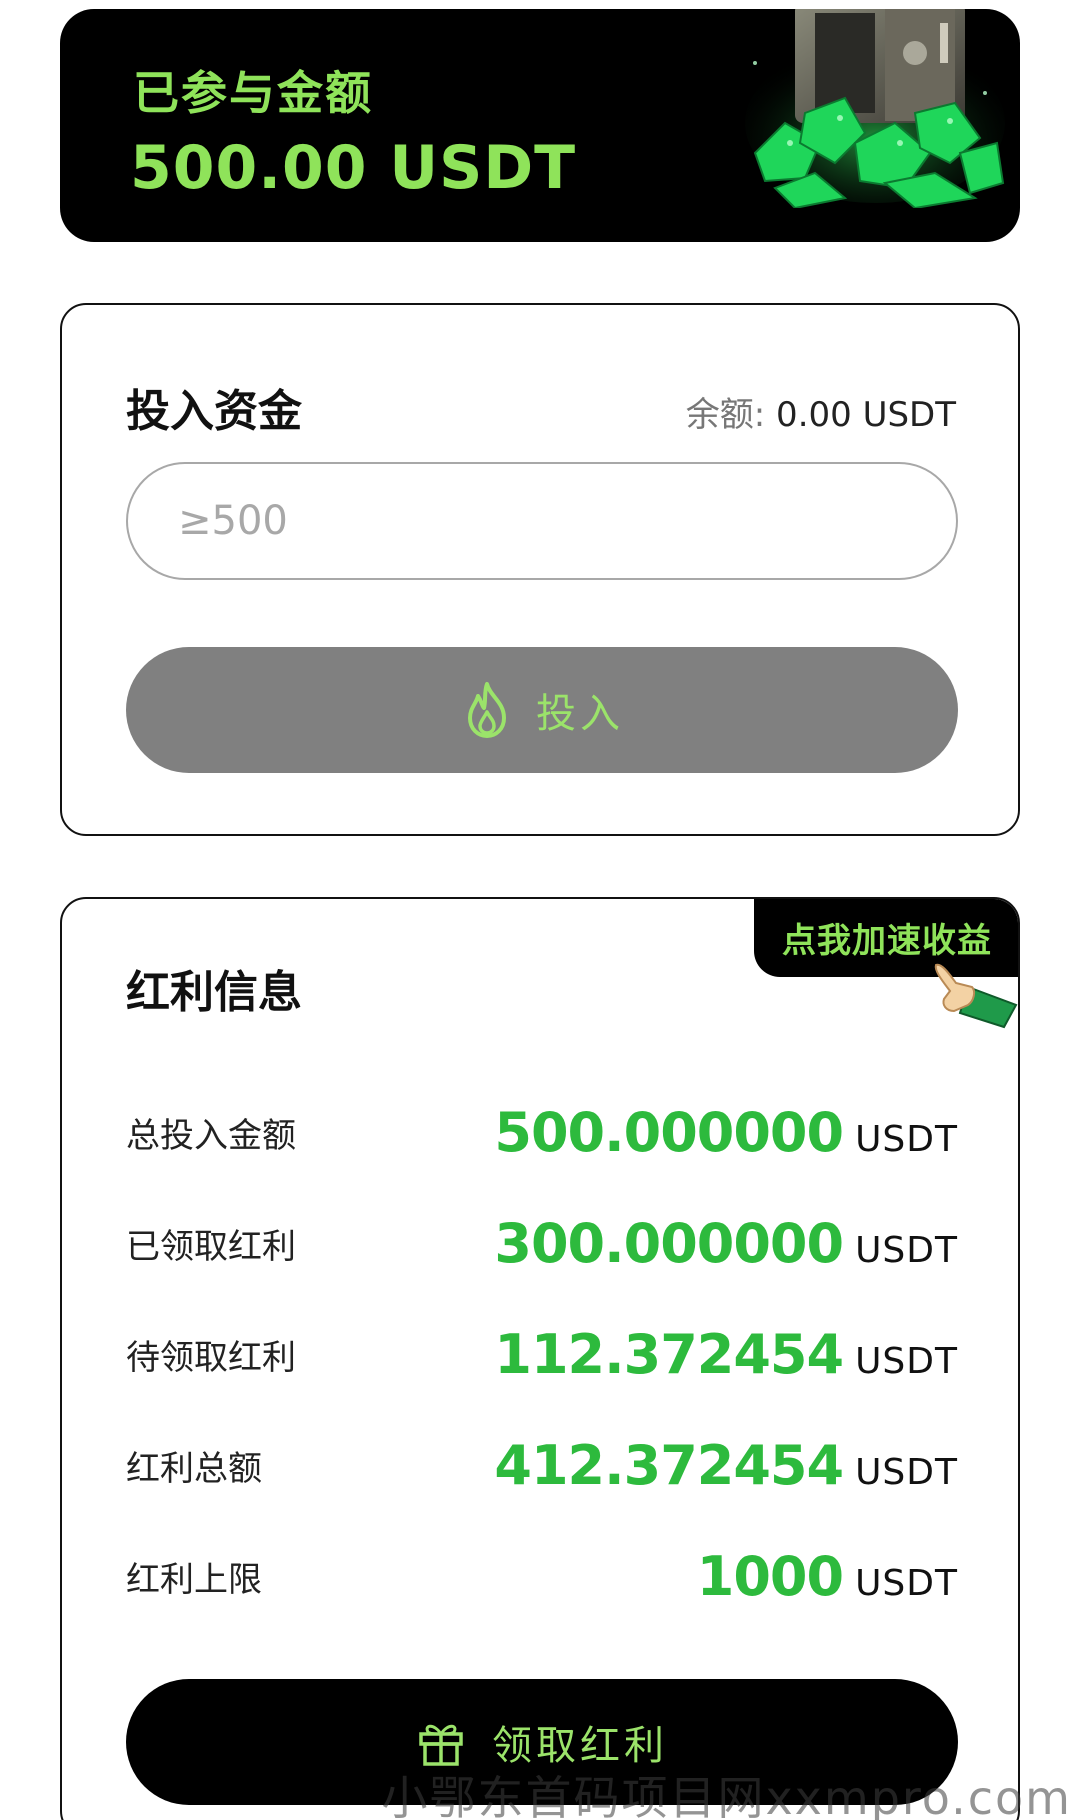 Image resolution: width=1080 pixels, height=1820 pixels. Describe the element at coordinates (669, 1132) in the screenshot. I see `bonus-row-number: 500.000000` at that location.